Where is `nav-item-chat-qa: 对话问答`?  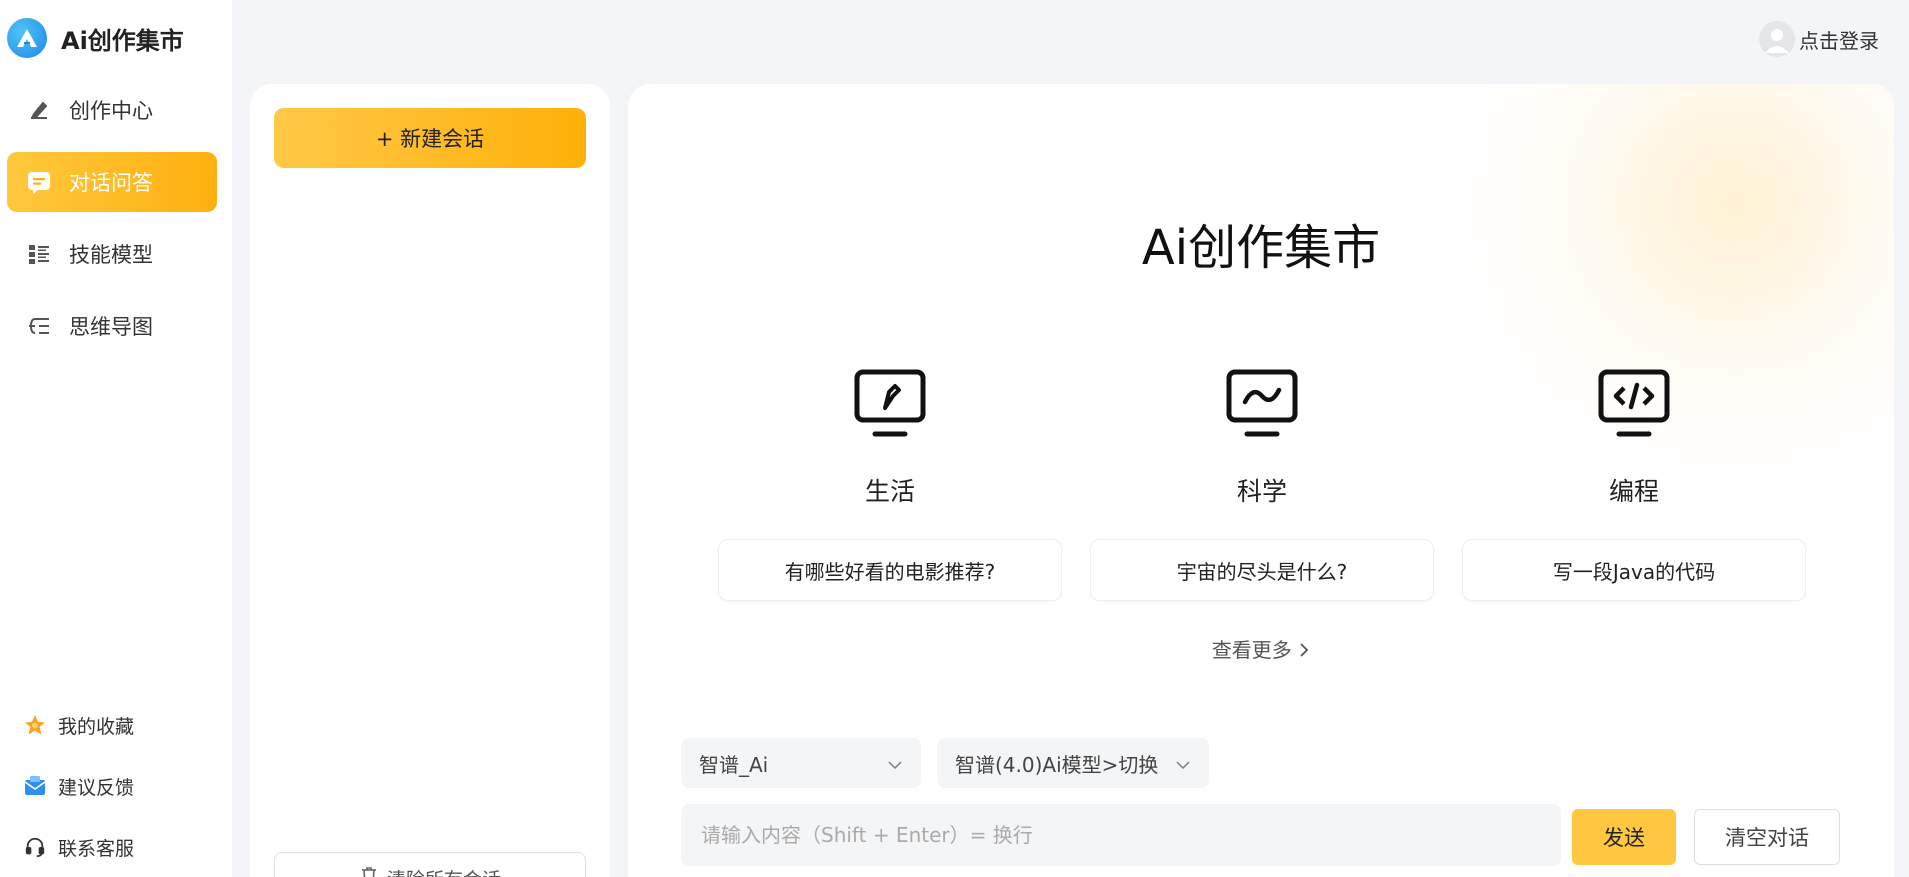 nav-item-chat-qa: 对话问答 is located at coordinates (112, 182).